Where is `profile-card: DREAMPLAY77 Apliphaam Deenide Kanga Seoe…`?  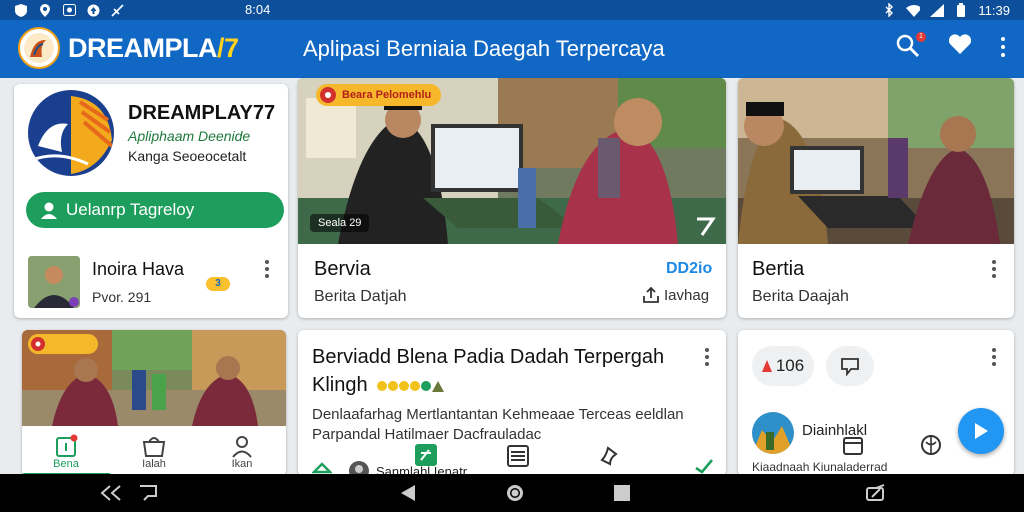
profile-card: DREAMPLAY77 Apliphaam Deenide Kanga Seoe… is located at coordinates (151, 201).